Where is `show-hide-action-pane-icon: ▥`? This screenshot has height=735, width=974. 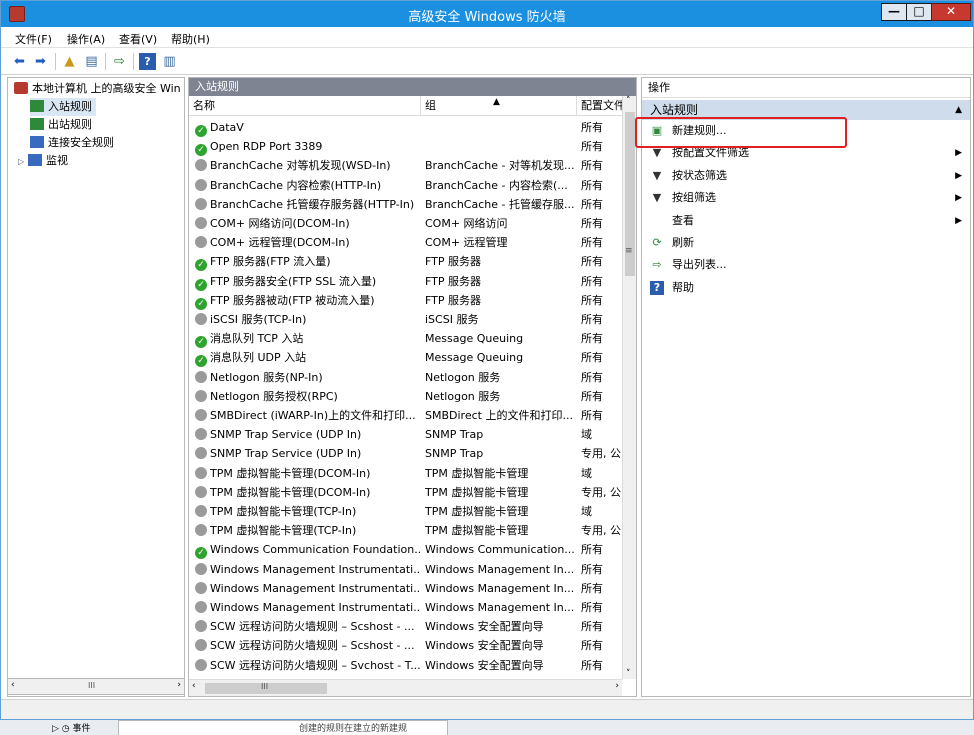
show-hide-action-pane-icon: ▥ is located at coordinates (169, 61).